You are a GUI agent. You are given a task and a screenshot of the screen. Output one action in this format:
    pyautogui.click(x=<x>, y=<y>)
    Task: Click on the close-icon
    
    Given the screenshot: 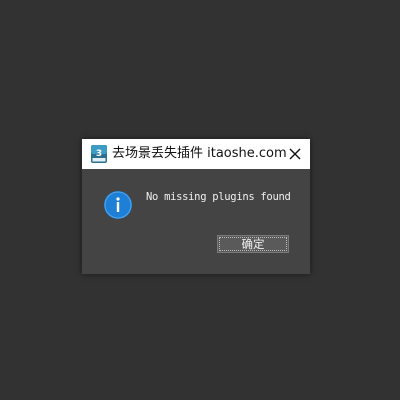 What is the action you would take?
    pyautogui.click(x=295, y=154)
    